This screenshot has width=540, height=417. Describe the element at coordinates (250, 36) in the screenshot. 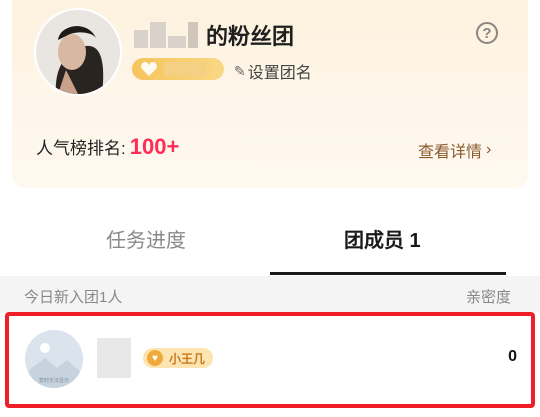

I see `fan-club-name-suffix: 的粉丝团` at that location.